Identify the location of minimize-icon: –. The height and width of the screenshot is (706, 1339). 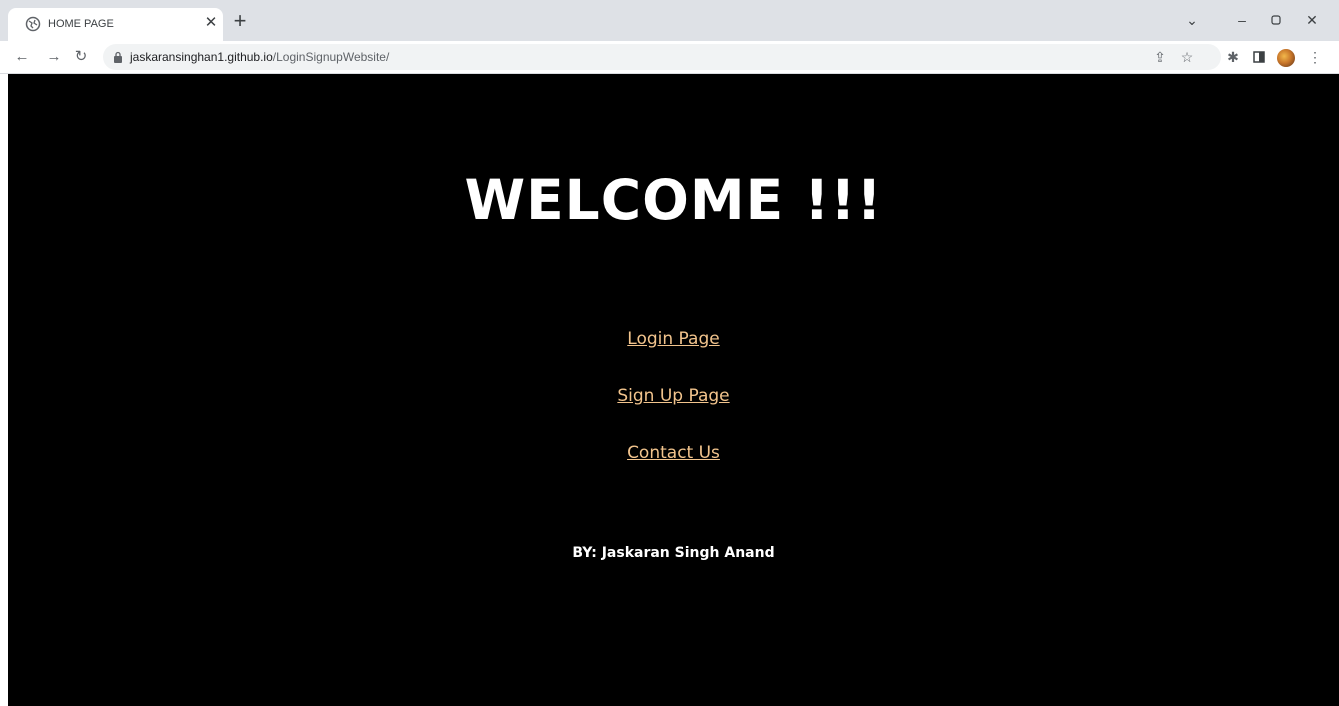
(1242, 20).